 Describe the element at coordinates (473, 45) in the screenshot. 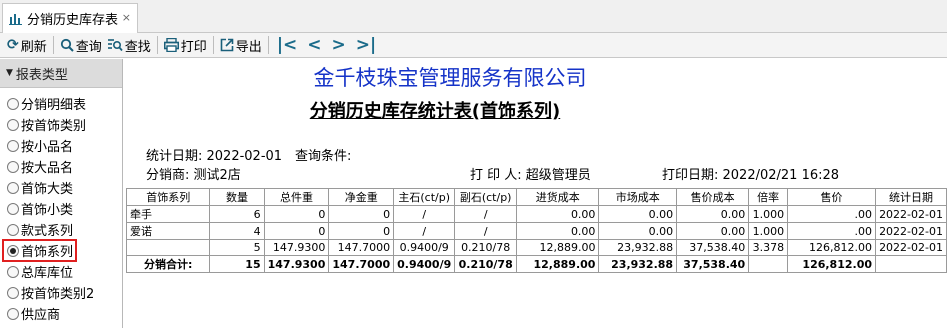

I see `toolbar: ⟳ 刷新 查询 查找 打印 导出 |< < > >|` at that location.